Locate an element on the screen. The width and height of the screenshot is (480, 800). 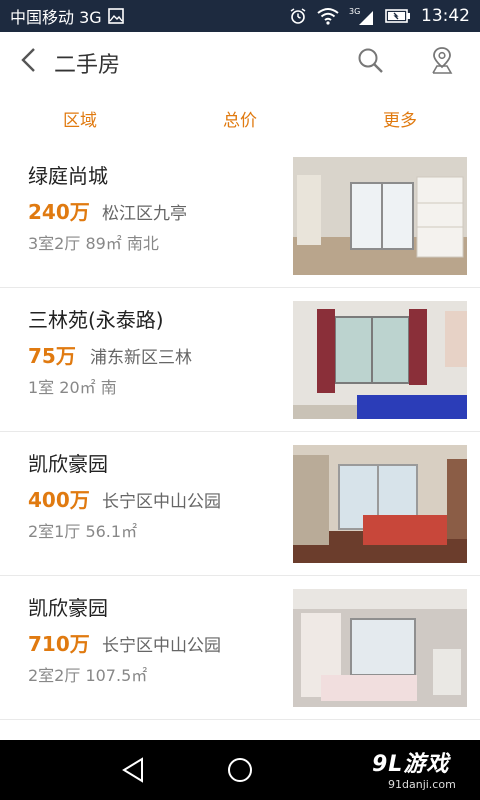
listing-name: 绿庭尚城 is located at coordinates (68, 176).